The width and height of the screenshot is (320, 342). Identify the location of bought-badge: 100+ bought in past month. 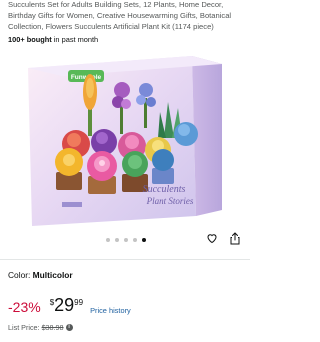
(53, 39).